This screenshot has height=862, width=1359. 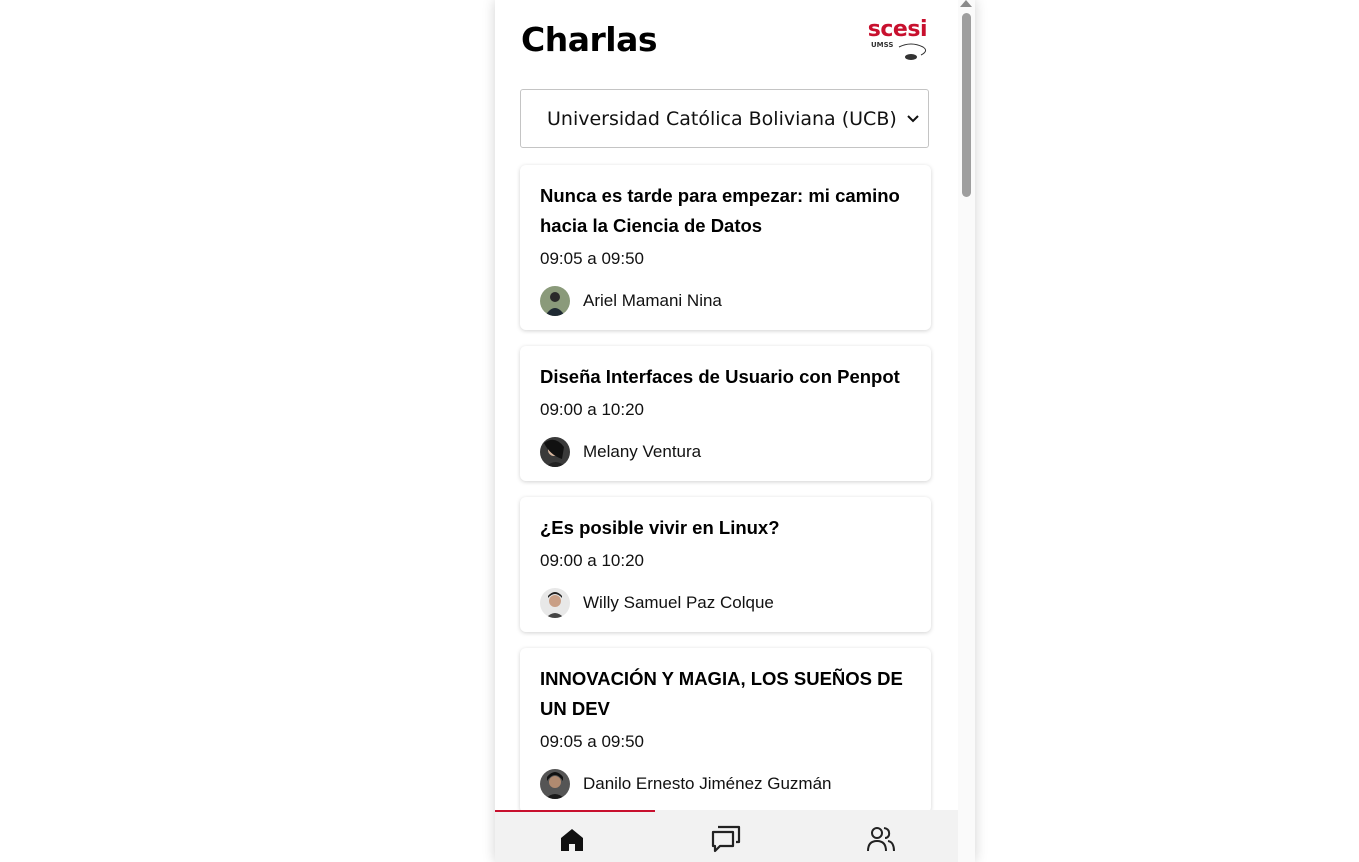 I want to click on bottom-nav, so click(x=726, y=836).